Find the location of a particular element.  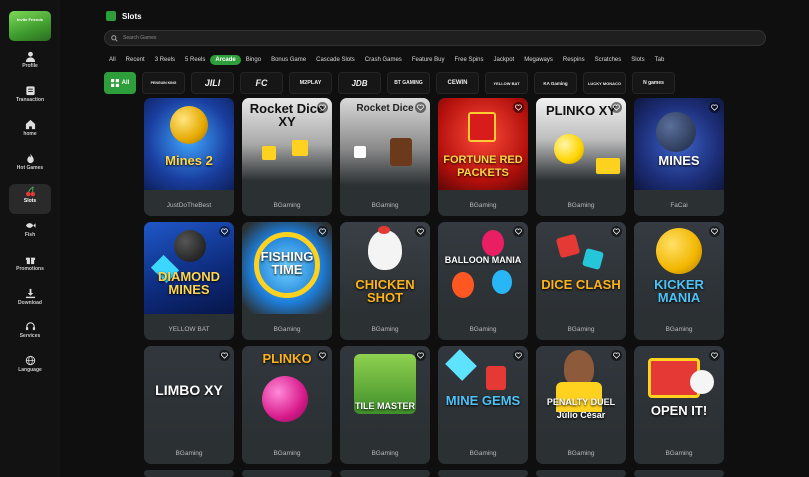

tab-arcade: Arcade is located at coordinates (225, 59).